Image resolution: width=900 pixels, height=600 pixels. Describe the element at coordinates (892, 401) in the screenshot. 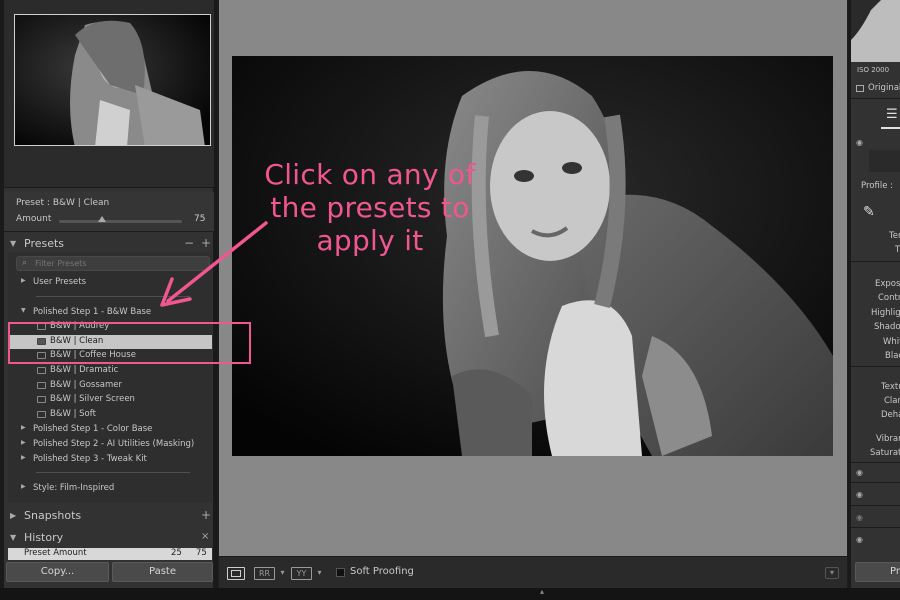

I see `clarity-label: Clari` at that location.